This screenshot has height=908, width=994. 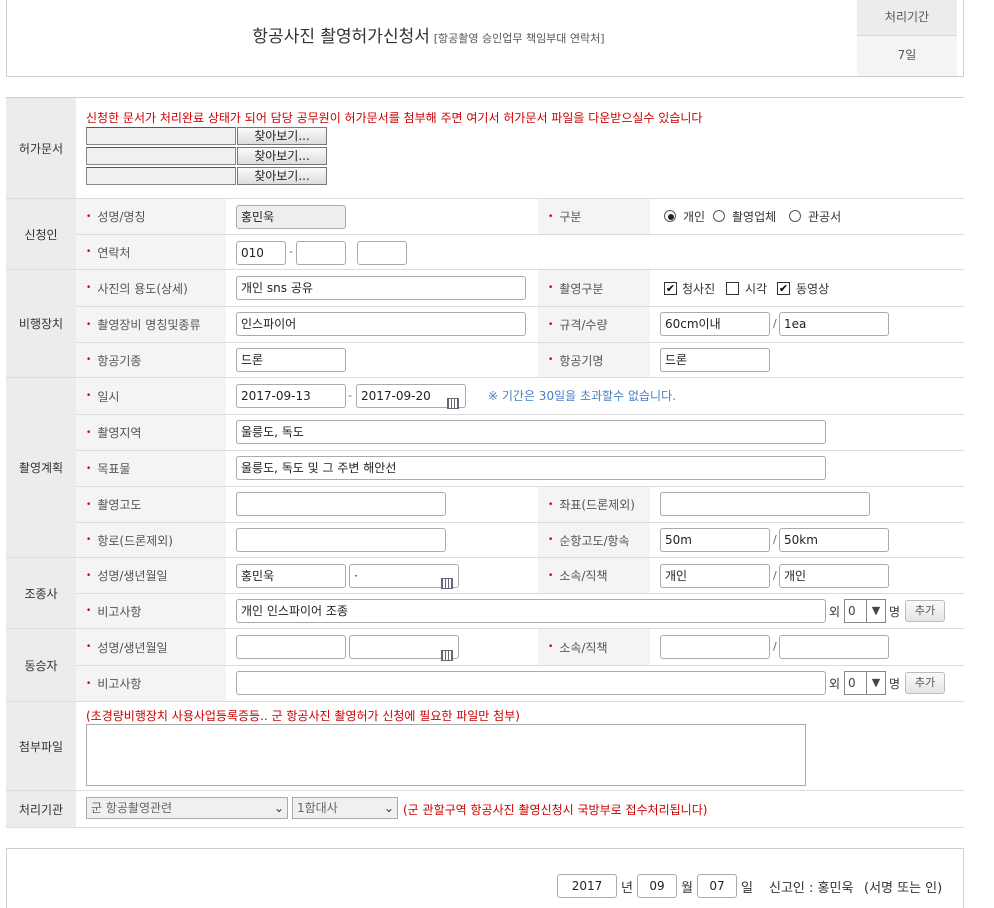 I want to click on equipment-input: 인스파이어, so click(x=381, y=324).